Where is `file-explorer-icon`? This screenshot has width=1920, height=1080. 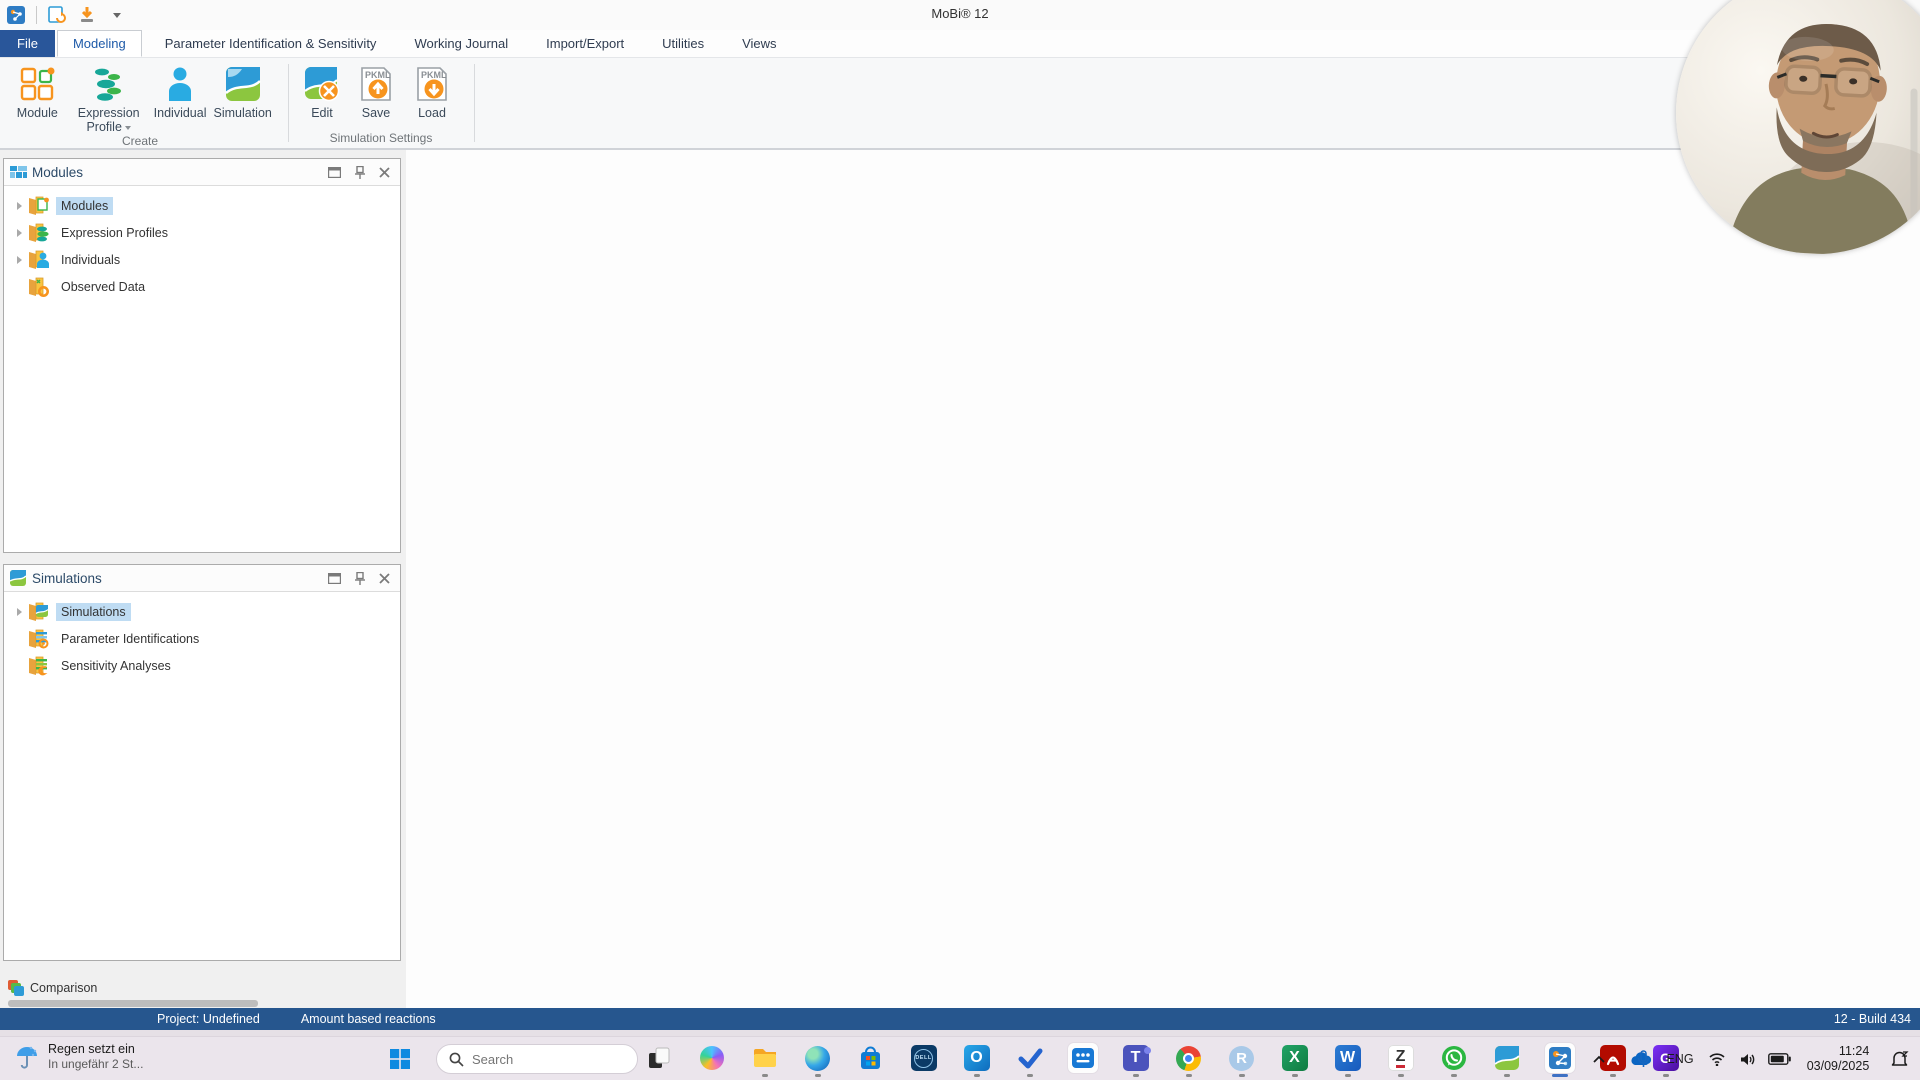 file-explorer-icon is located at coordinates (764, 1058).